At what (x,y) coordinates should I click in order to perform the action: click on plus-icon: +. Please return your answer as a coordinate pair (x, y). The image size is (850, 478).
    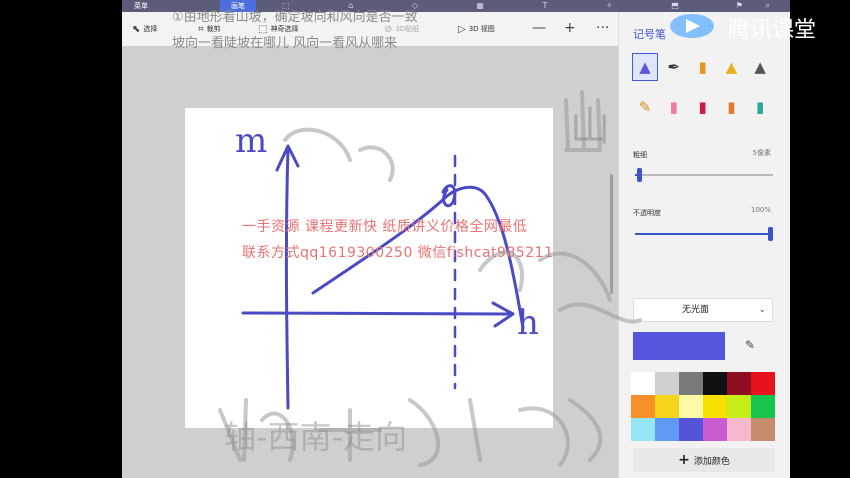
    Looking at the image, I should click on (684, 460).